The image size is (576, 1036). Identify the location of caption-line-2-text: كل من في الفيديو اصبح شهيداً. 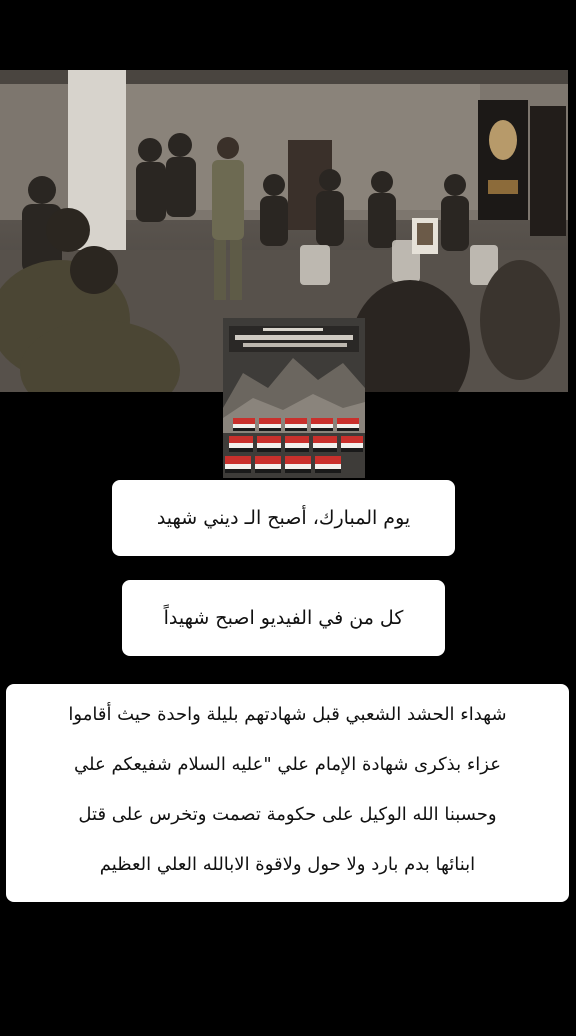
(283, 618).